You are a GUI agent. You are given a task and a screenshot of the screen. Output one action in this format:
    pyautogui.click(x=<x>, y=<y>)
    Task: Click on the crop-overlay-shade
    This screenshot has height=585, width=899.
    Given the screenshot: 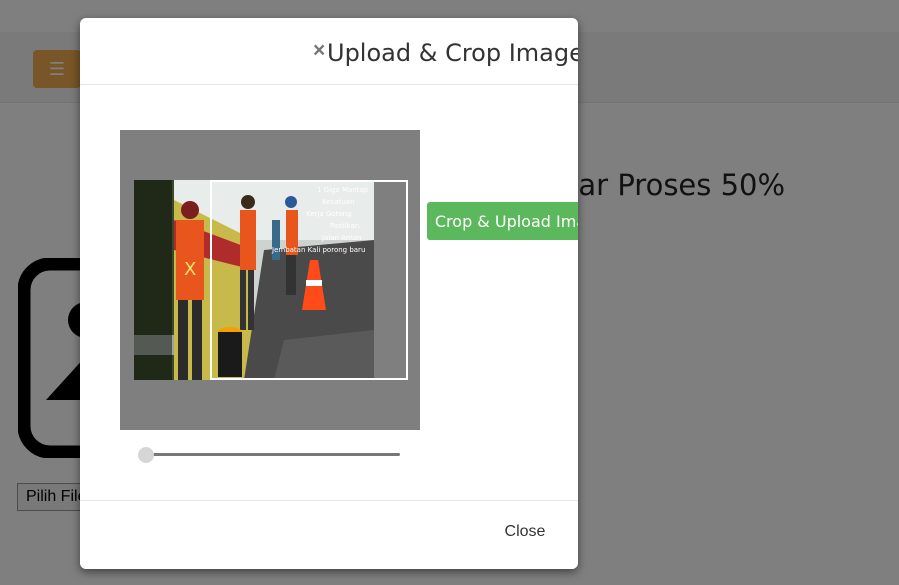 What is the action you would take?
    pyautogui.click(x=153, y=280)
    